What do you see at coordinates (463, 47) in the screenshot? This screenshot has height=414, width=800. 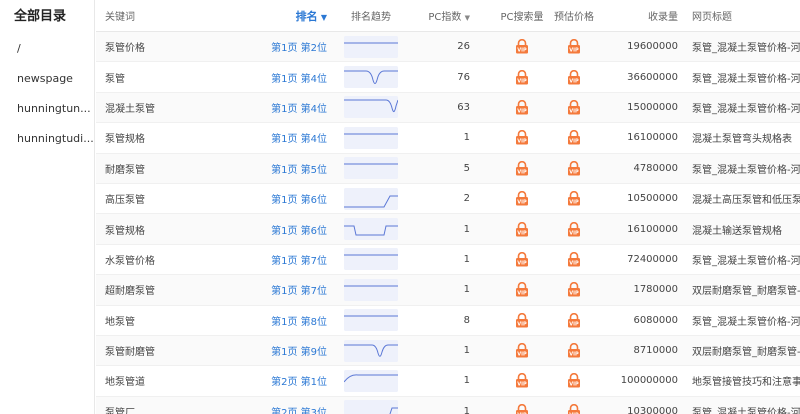 I see `pc-index-cell: 26` at bounding box center [463, 47].